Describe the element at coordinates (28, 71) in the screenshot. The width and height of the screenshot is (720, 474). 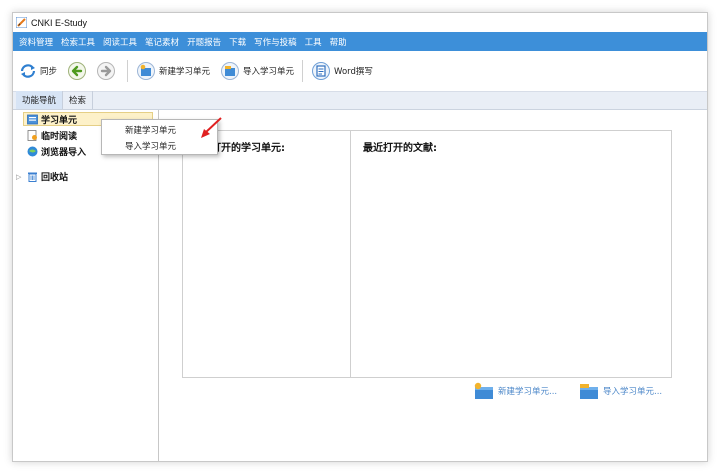
I see `sync-icon` at that location.